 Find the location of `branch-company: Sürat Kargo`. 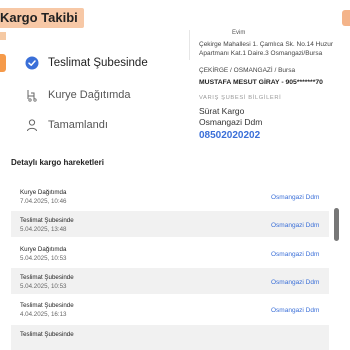

branch-company: Sürat Kargo is located at coordinates (222, 111).